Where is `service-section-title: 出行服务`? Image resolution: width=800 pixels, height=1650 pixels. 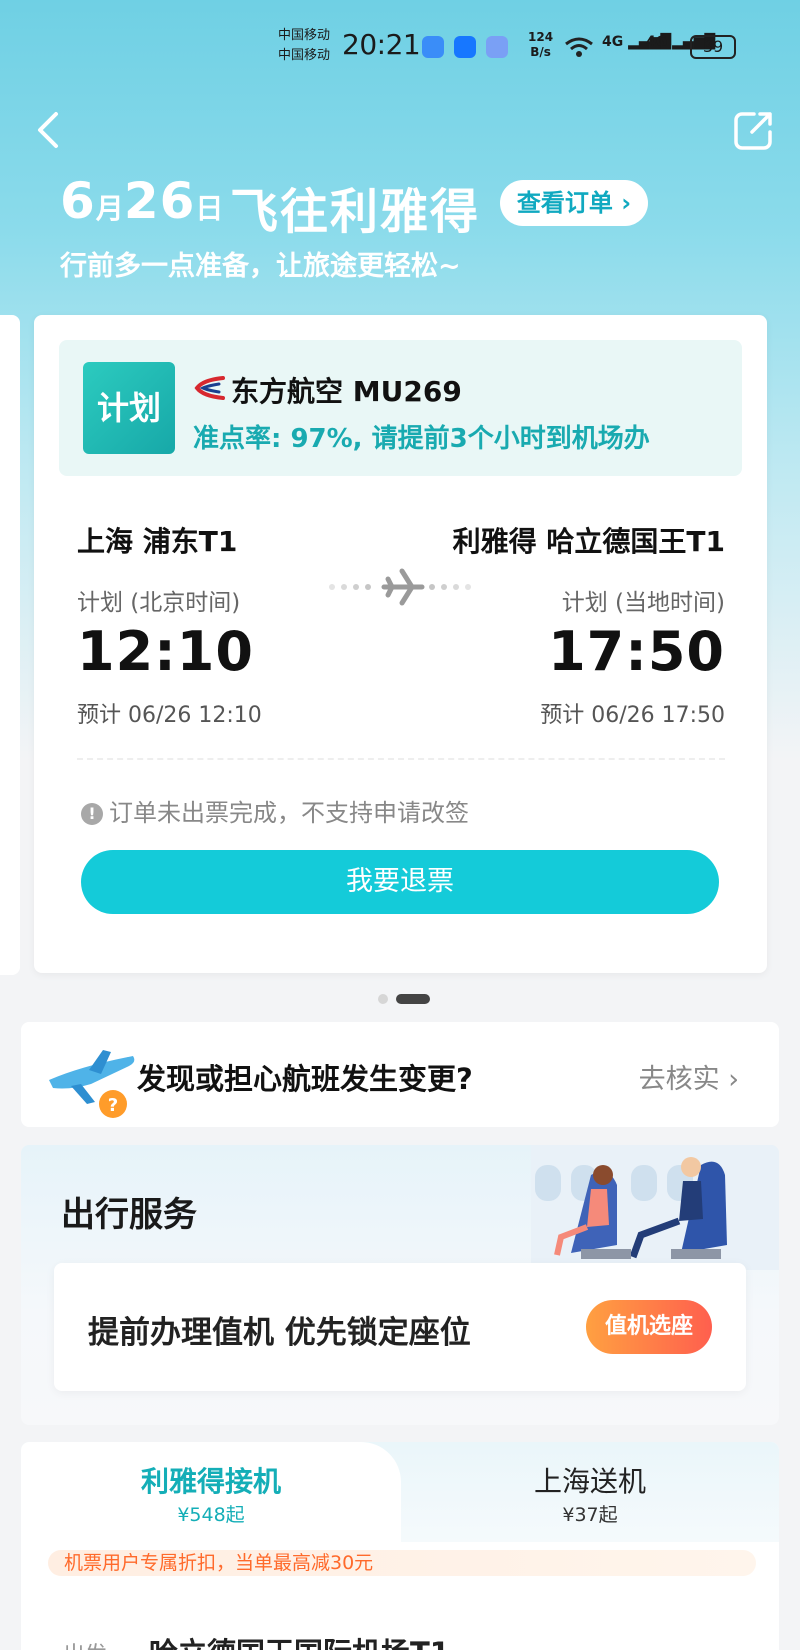
service-section-title: 出行服务 is located at coordinates (129, 1215).